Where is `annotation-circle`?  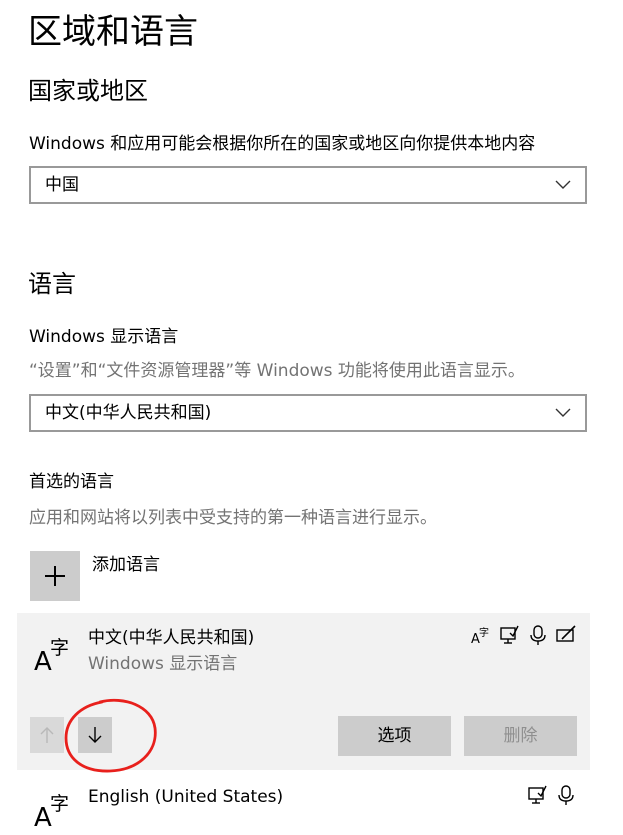
annotation-circle is located at coordinates (110, 735).